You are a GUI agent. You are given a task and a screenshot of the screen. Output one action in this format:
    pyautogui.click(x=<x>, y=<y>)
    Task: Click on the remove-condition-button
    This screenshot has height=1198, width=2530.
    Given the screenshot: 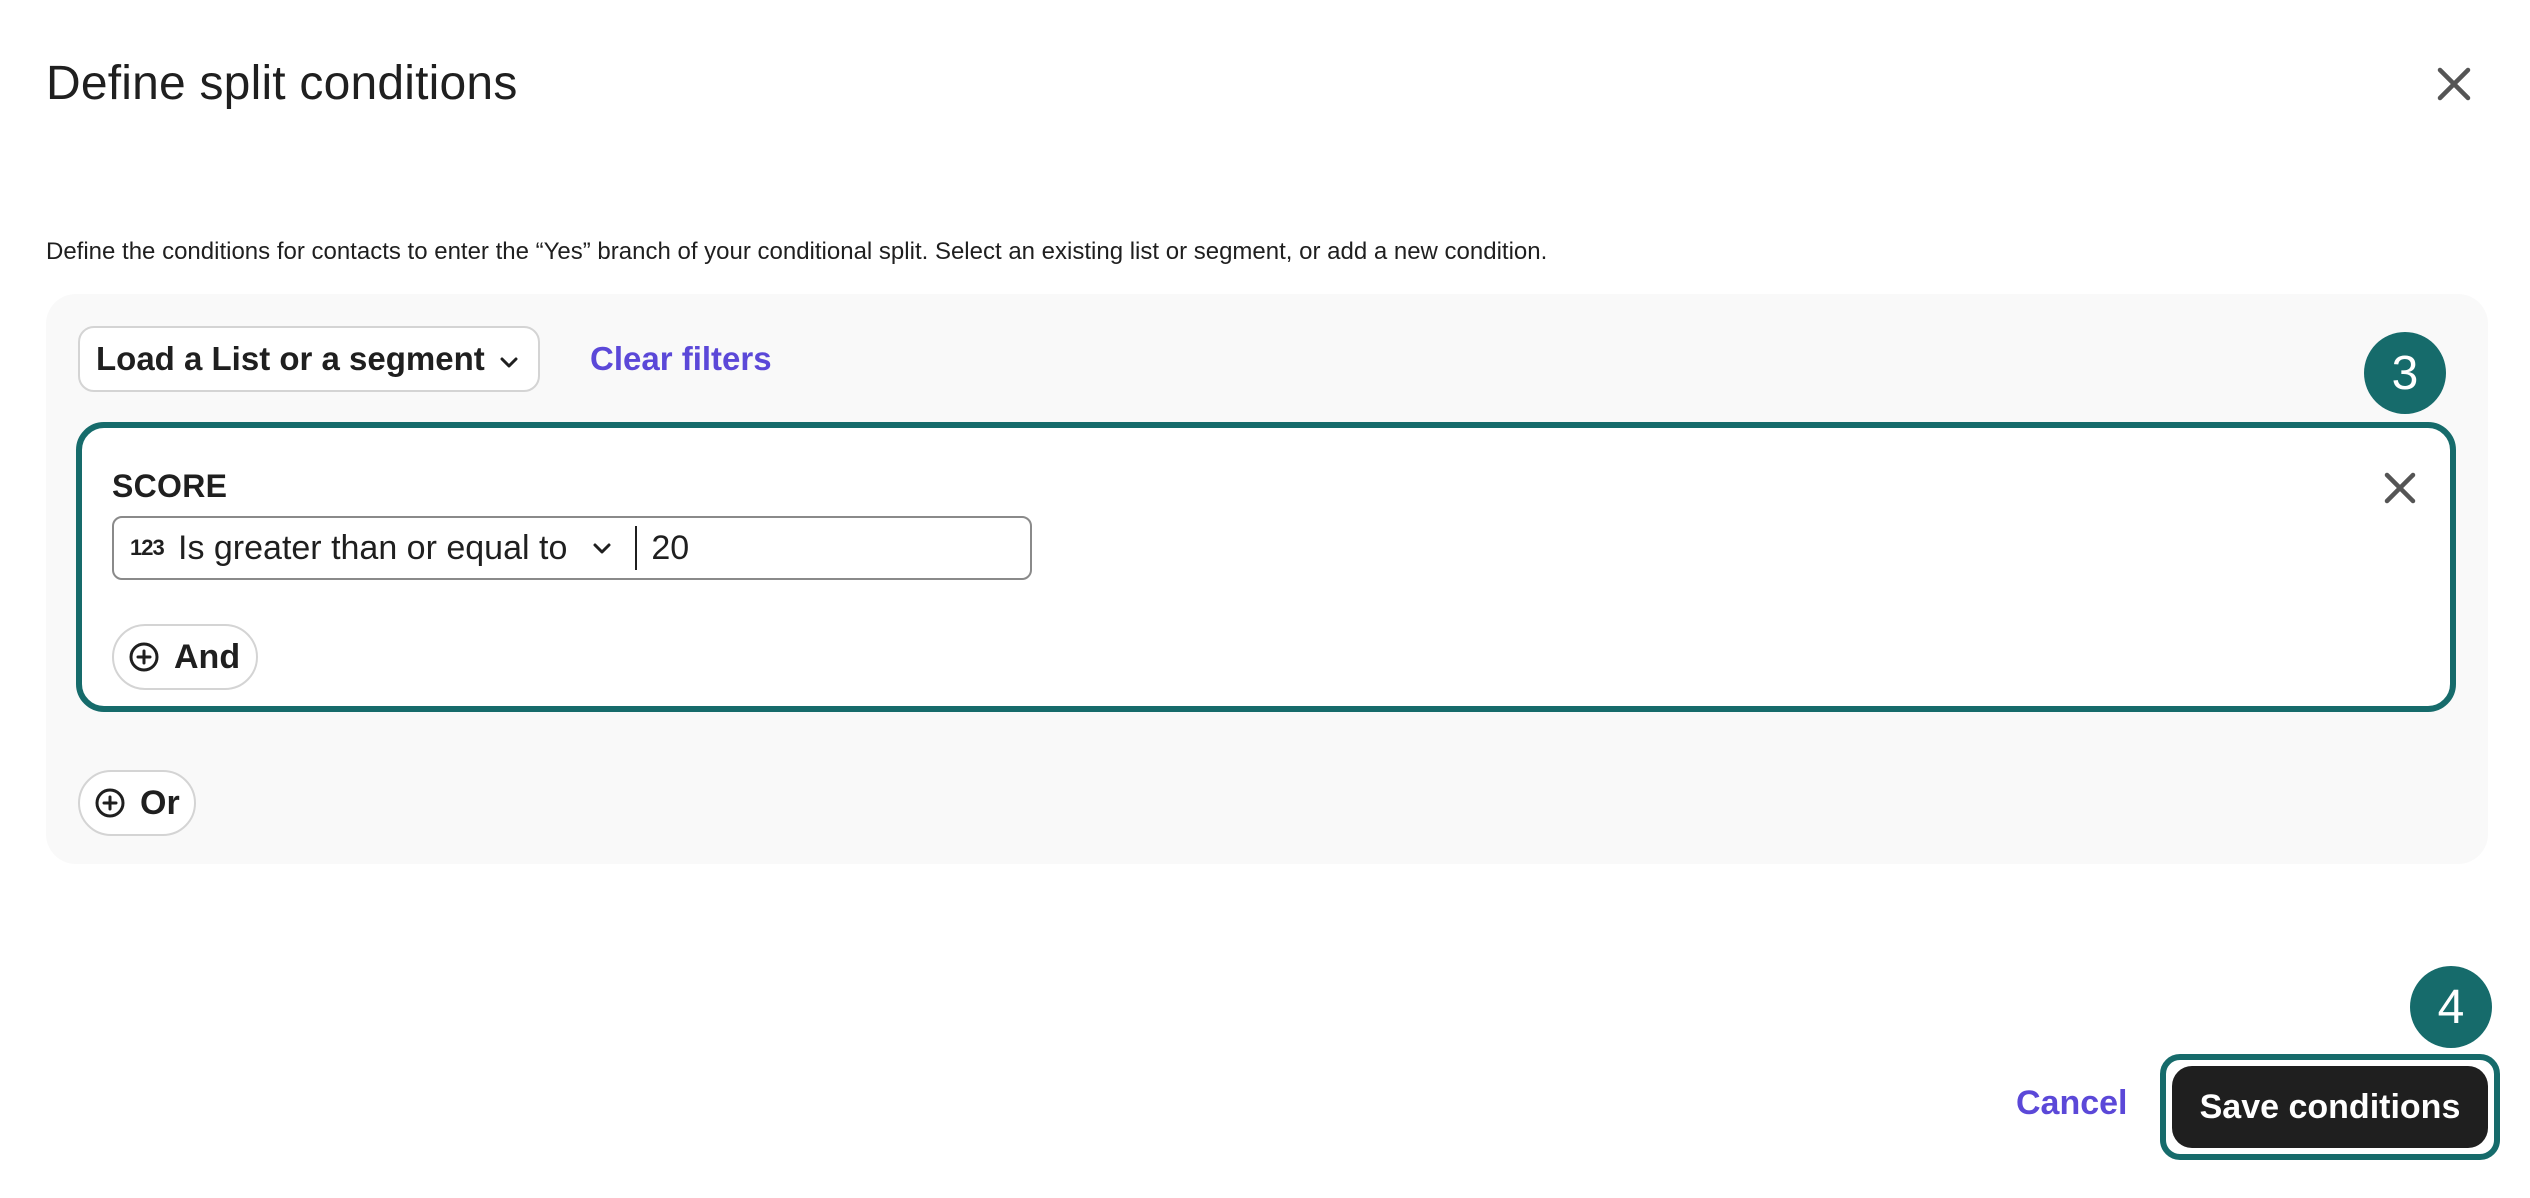 What is the action you would take?
    pyautogui.click(x=2400, y=488)
    